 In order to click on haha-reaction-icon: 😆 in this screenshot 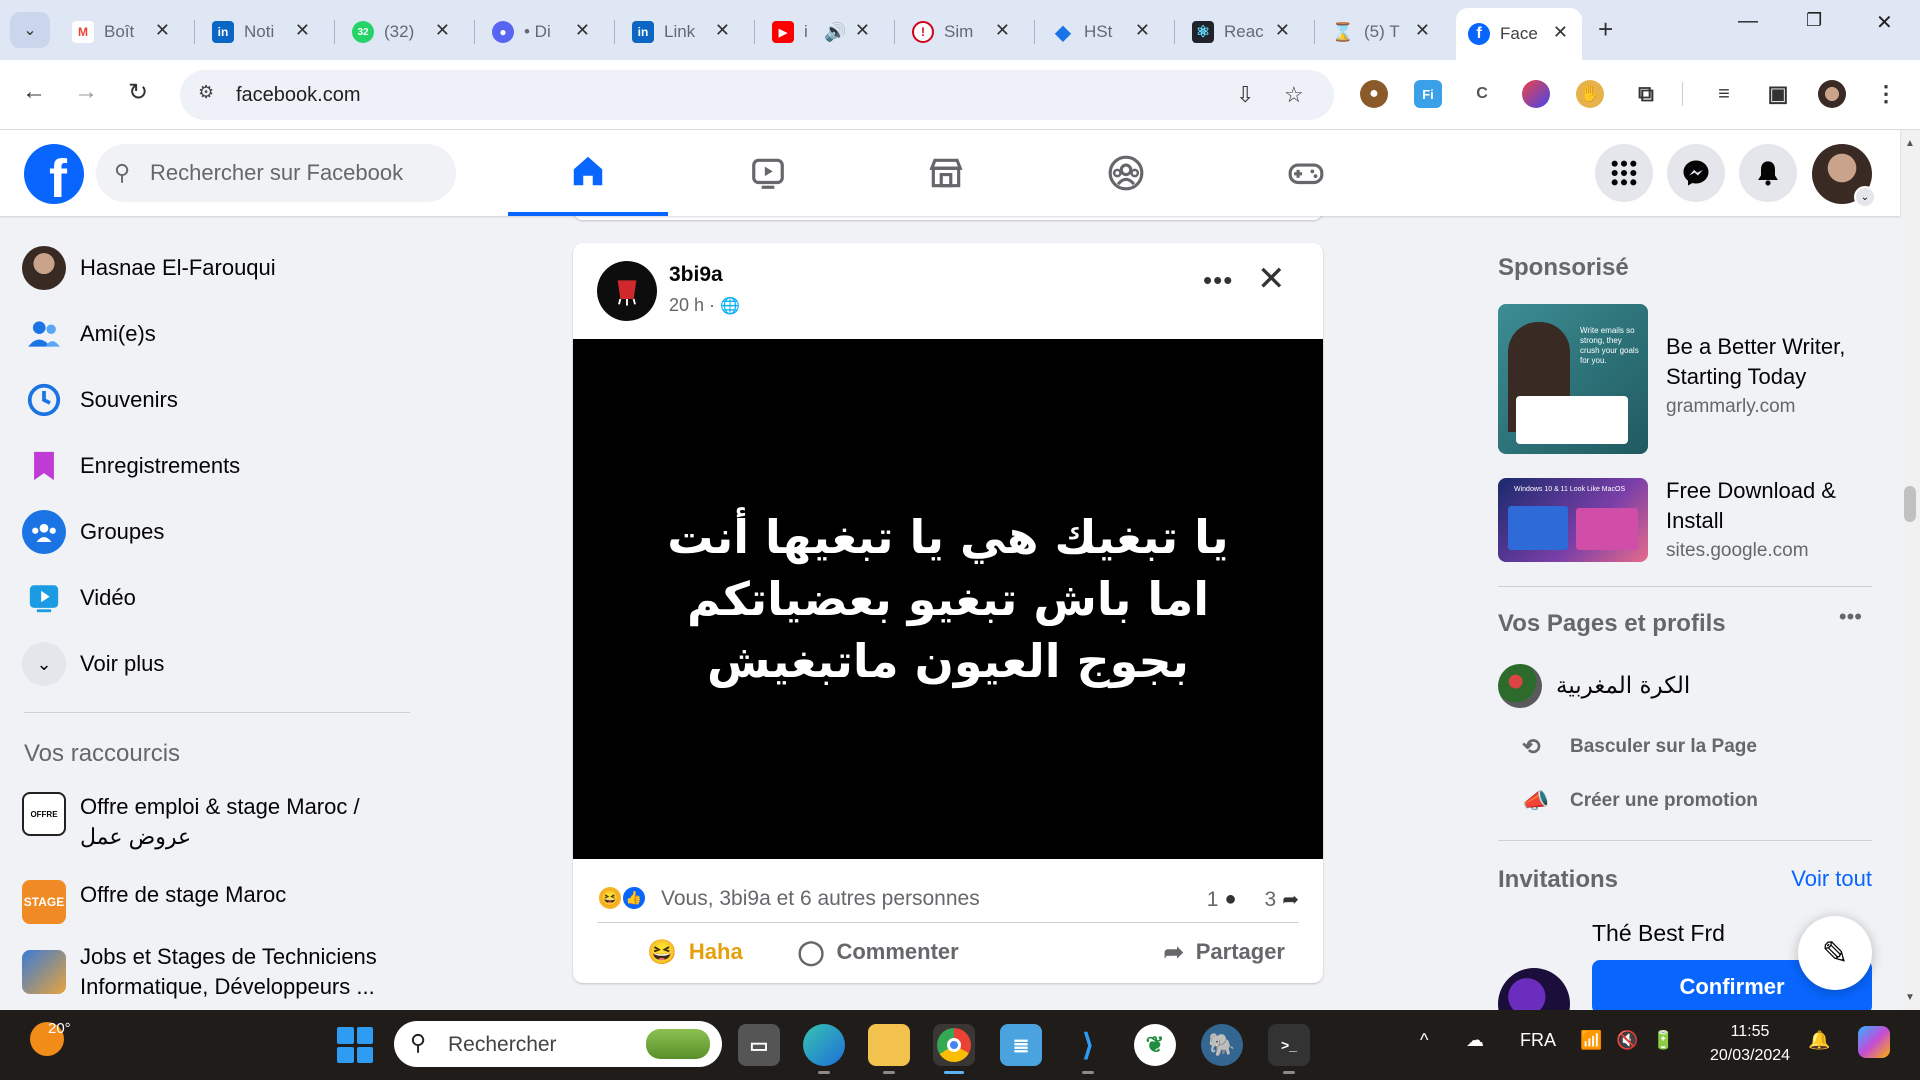, I will do `click(610, 898)`.